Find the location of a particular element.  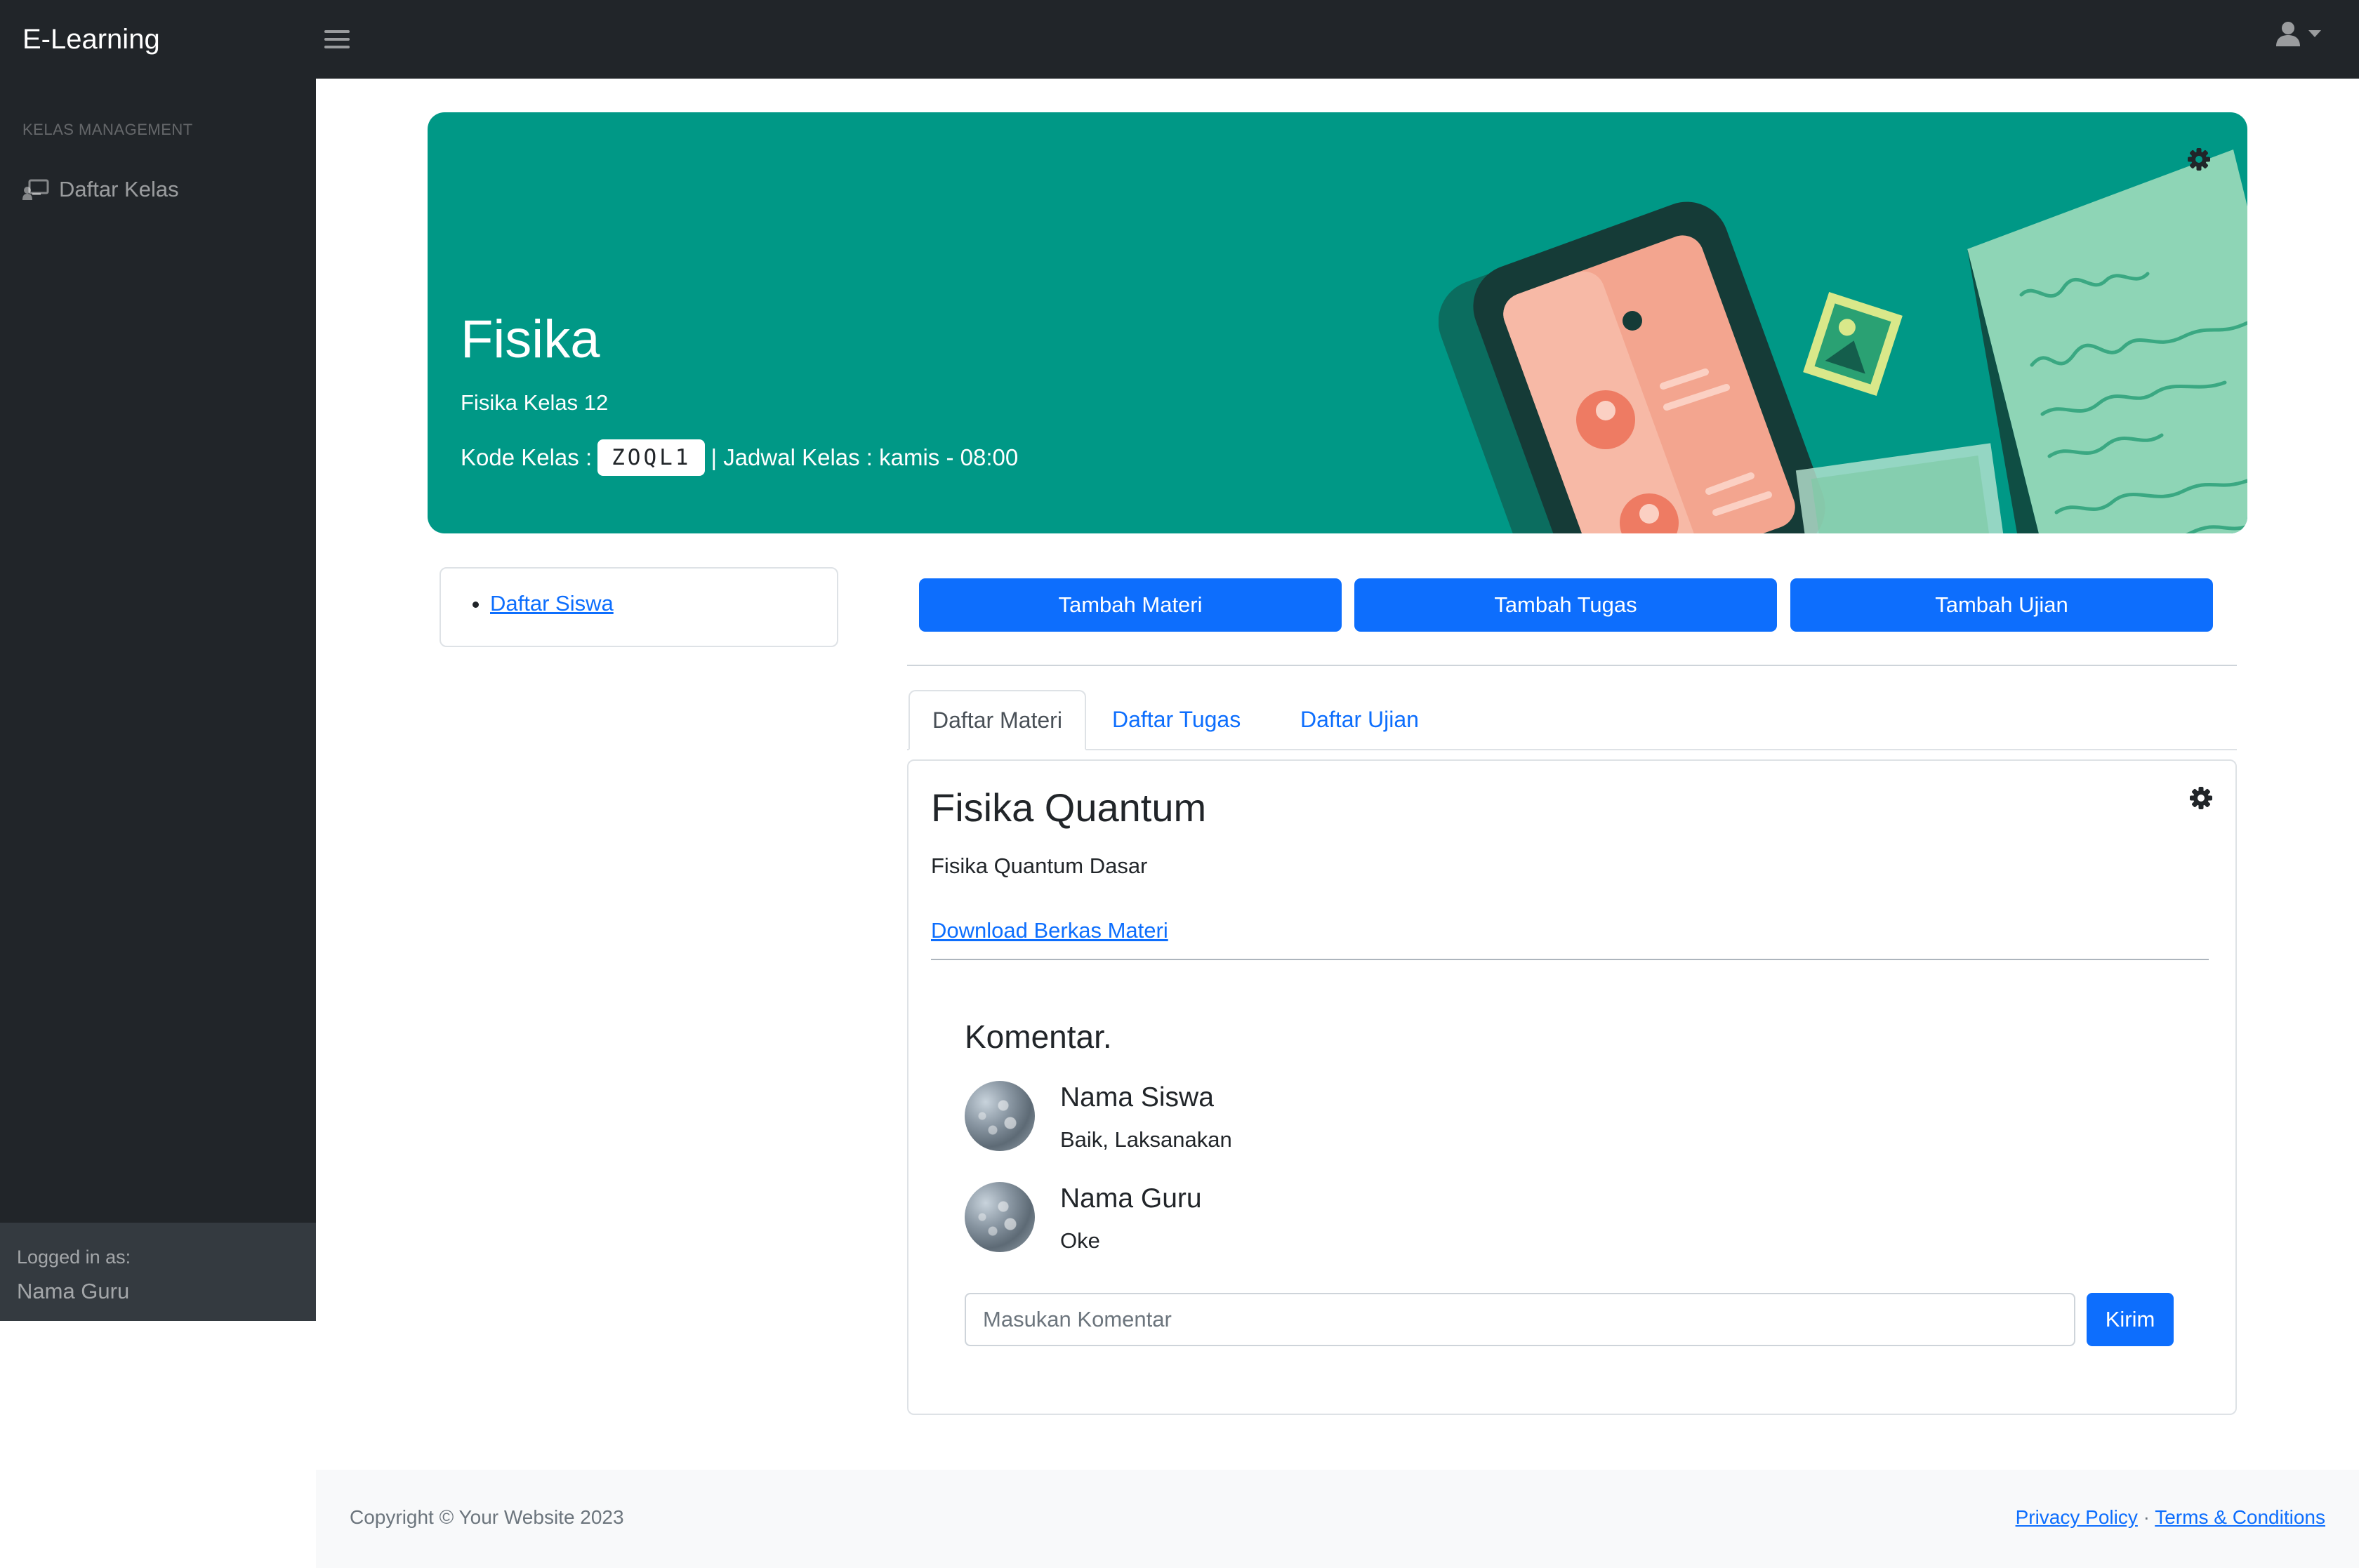

daftar-siswa-link: Daftar Siswa is located at coordinates (552, 603).